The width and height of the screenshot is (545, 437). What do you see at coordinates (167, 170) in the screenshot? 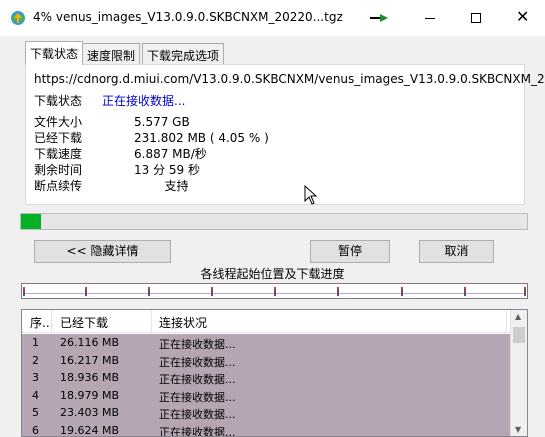
I see `info-value: 13 分 59 秒` at bounding box center [167, 170].